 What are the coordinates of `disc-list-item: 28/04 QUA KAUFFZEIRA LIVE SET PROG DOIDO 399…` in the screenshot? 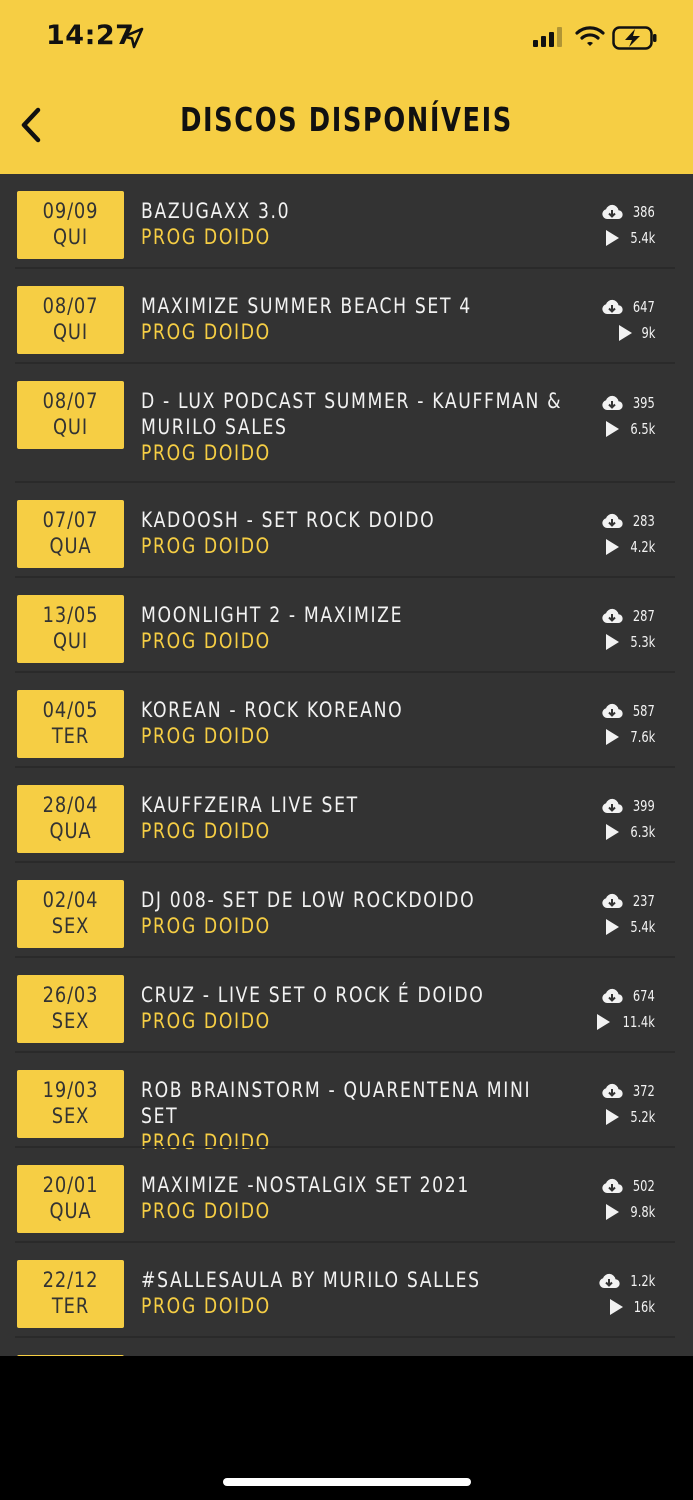 It's located at (346, 815).